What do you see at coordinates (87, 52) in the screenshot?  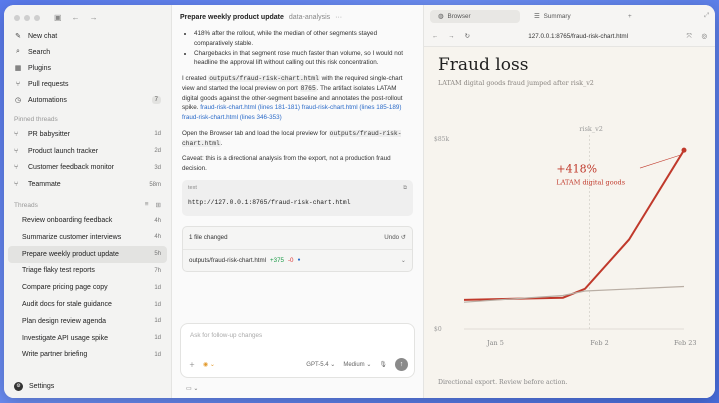 I see `nav-search: ⌕ Search` at bounding box center [87, 52].